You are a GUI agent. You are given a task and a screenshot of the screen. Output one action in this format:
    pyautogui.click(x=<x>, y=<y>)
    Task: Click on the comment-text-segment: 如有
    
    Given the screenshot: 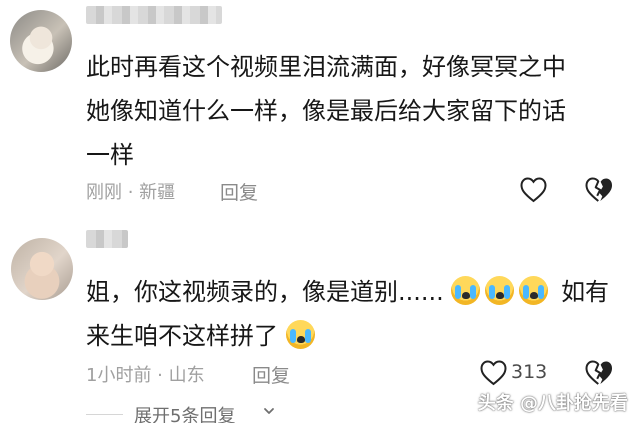 What is the action you would take?
    pyautogui.click(x=585, y=292)
    